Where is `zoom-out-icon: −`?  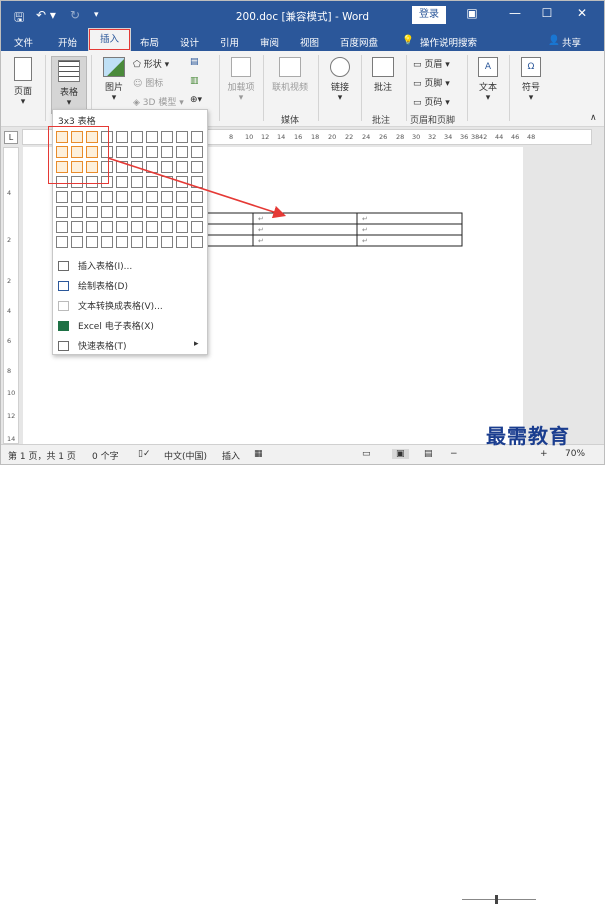 zoom-out-icon: − is located at coordinates (454, 454).